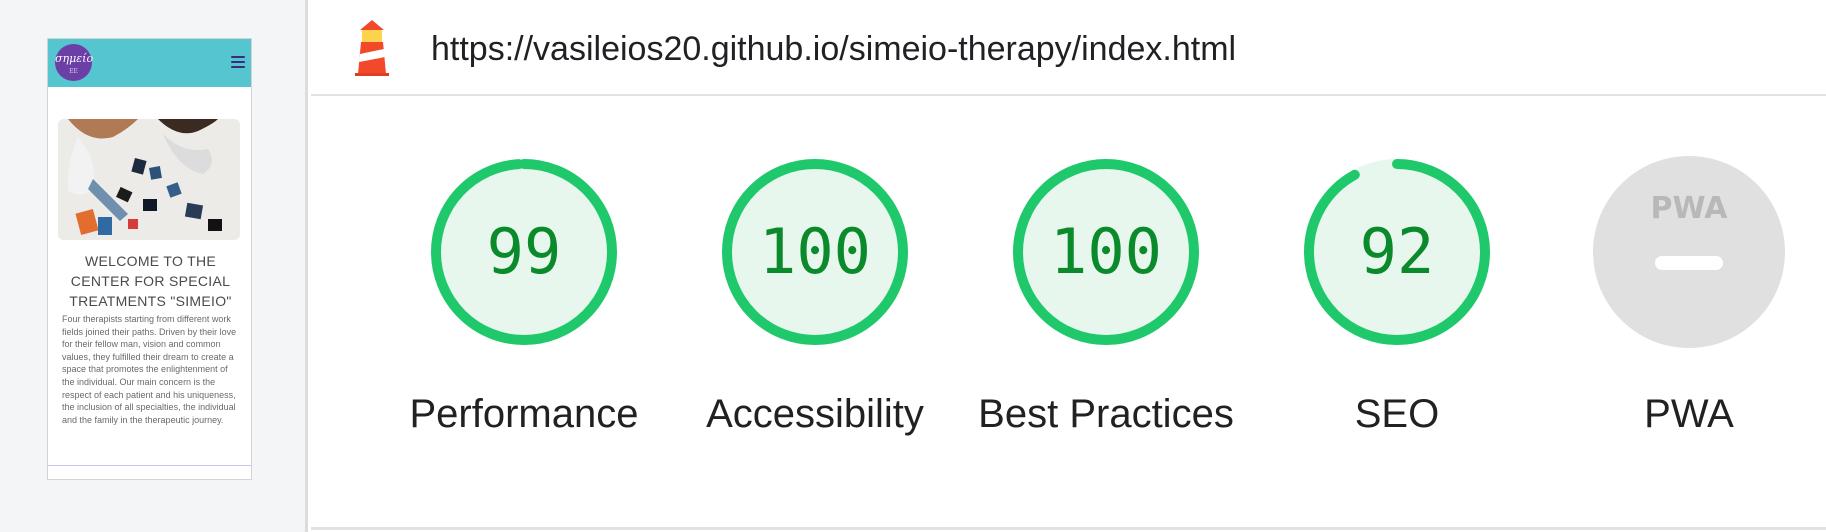 This screenshot has width=1826, height=532. I want to click on gauge-label-pwa: PWA, so click(1689, 414).